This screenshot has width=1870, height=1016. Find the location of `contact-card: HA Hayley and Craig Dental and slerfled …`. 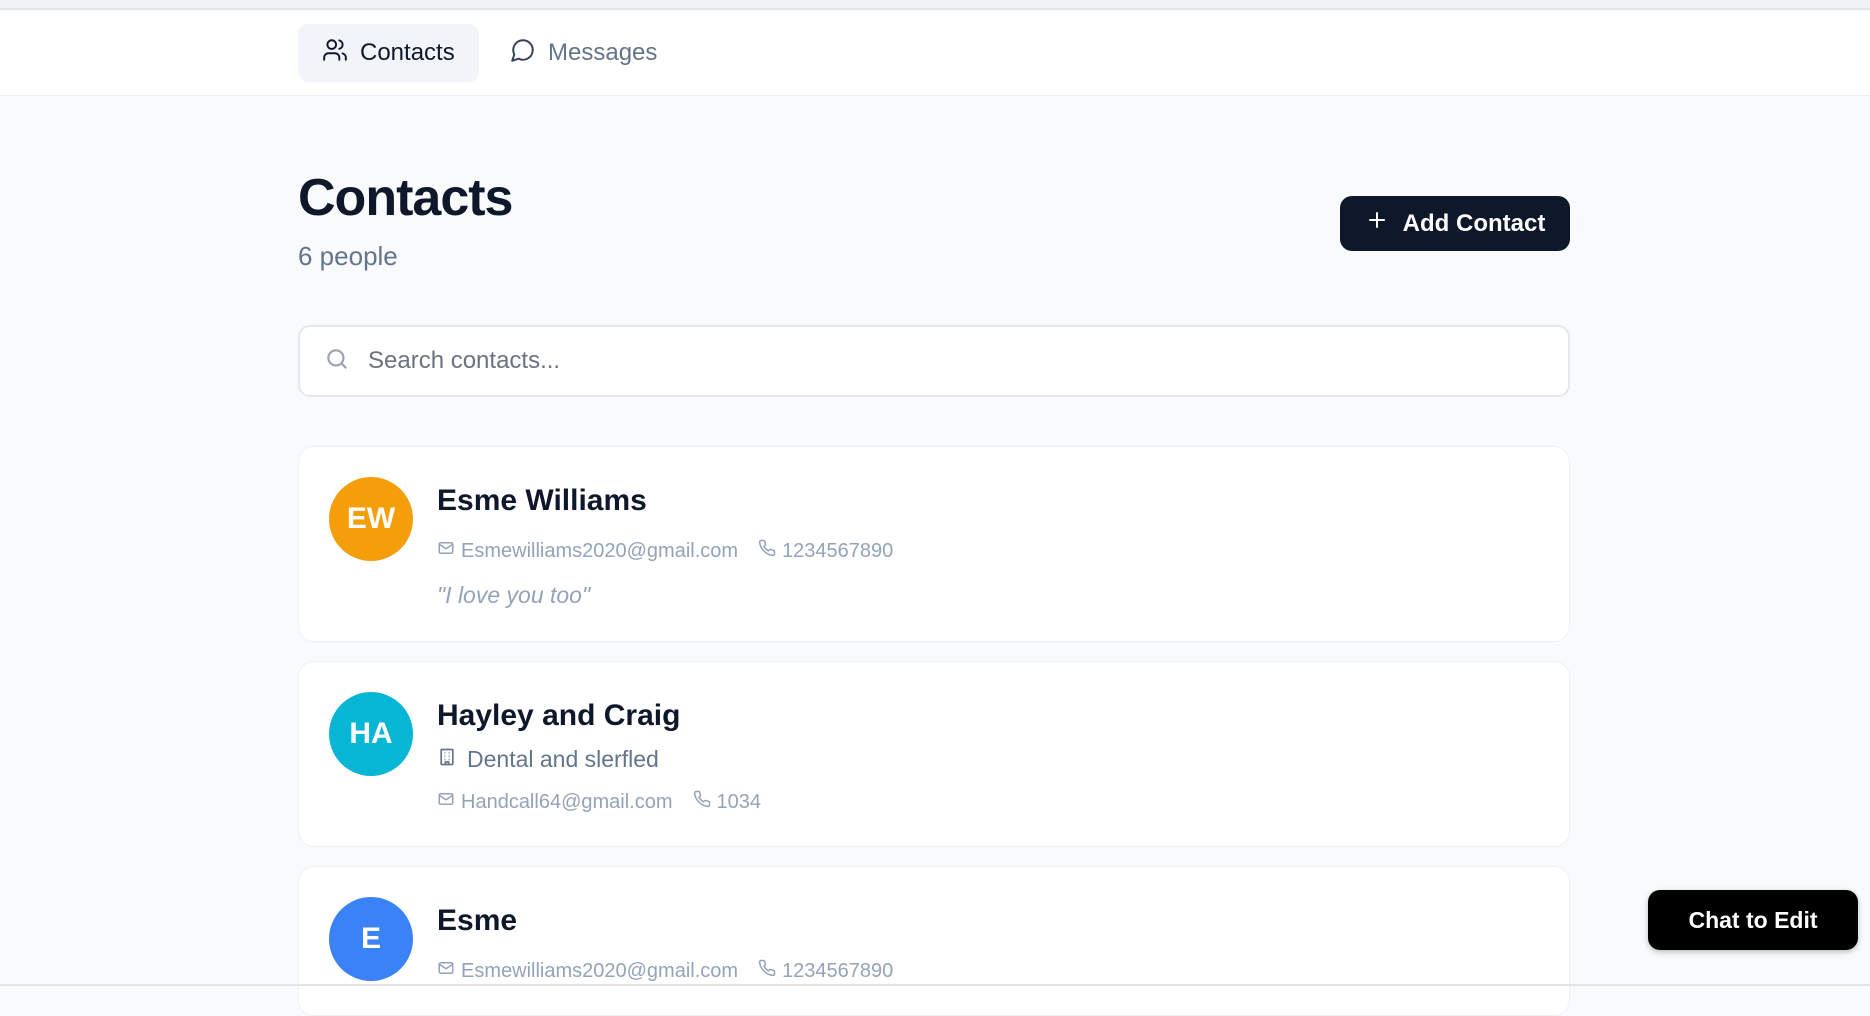

contact-card: HA Hayley and Craig Dental and slerfled … is located at coordinates (934, 754).